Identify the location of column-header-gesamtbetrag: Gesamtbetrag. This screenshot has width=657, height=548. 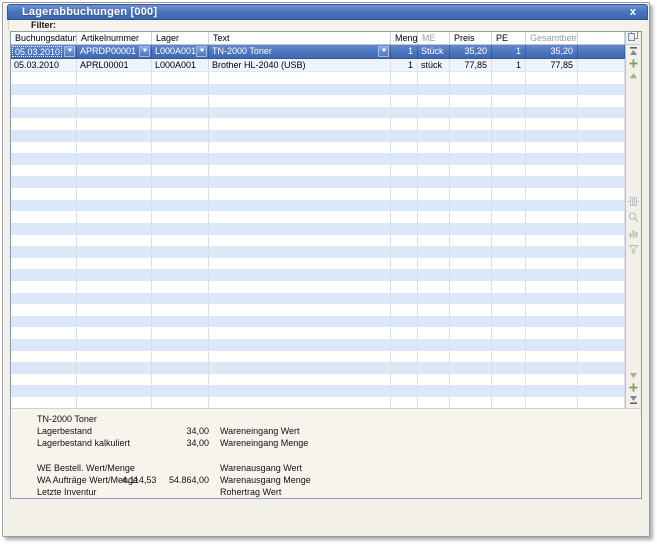
(552, 38).